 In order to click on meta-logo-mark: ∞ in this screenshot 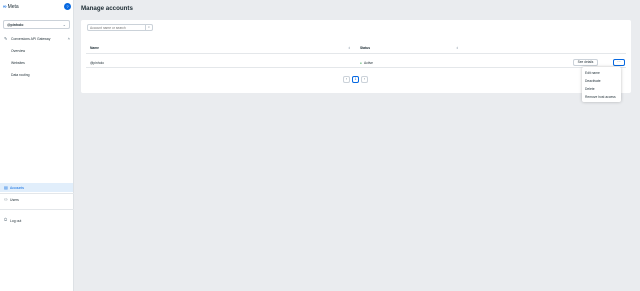, I will do `click(5, 7)`.